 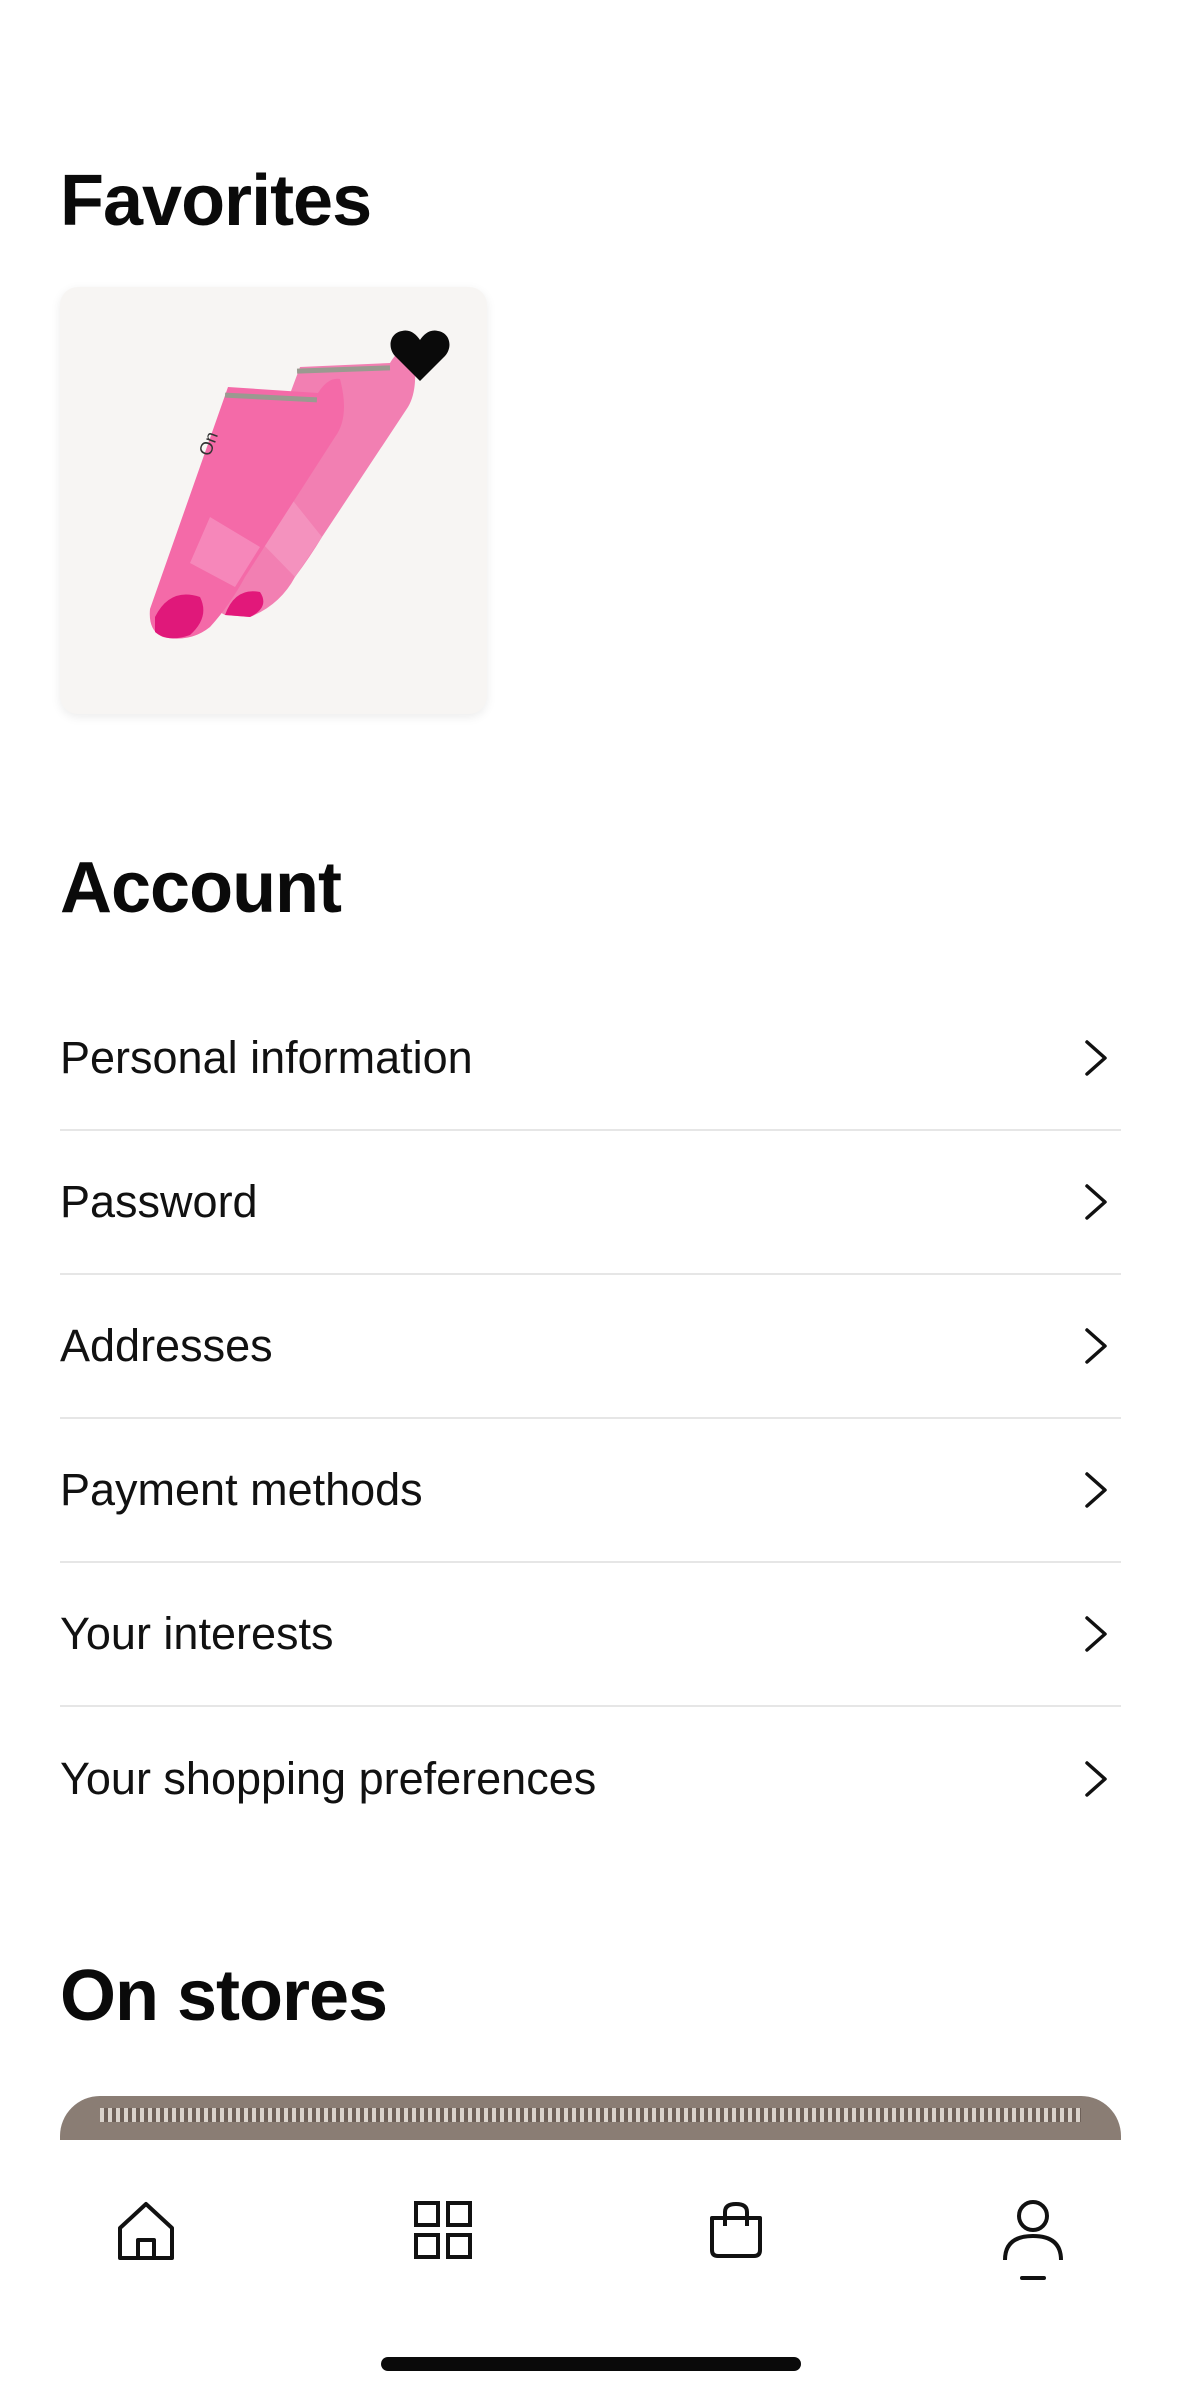 I want to click on account-item-label: Password, so click(x=159, y=1201).